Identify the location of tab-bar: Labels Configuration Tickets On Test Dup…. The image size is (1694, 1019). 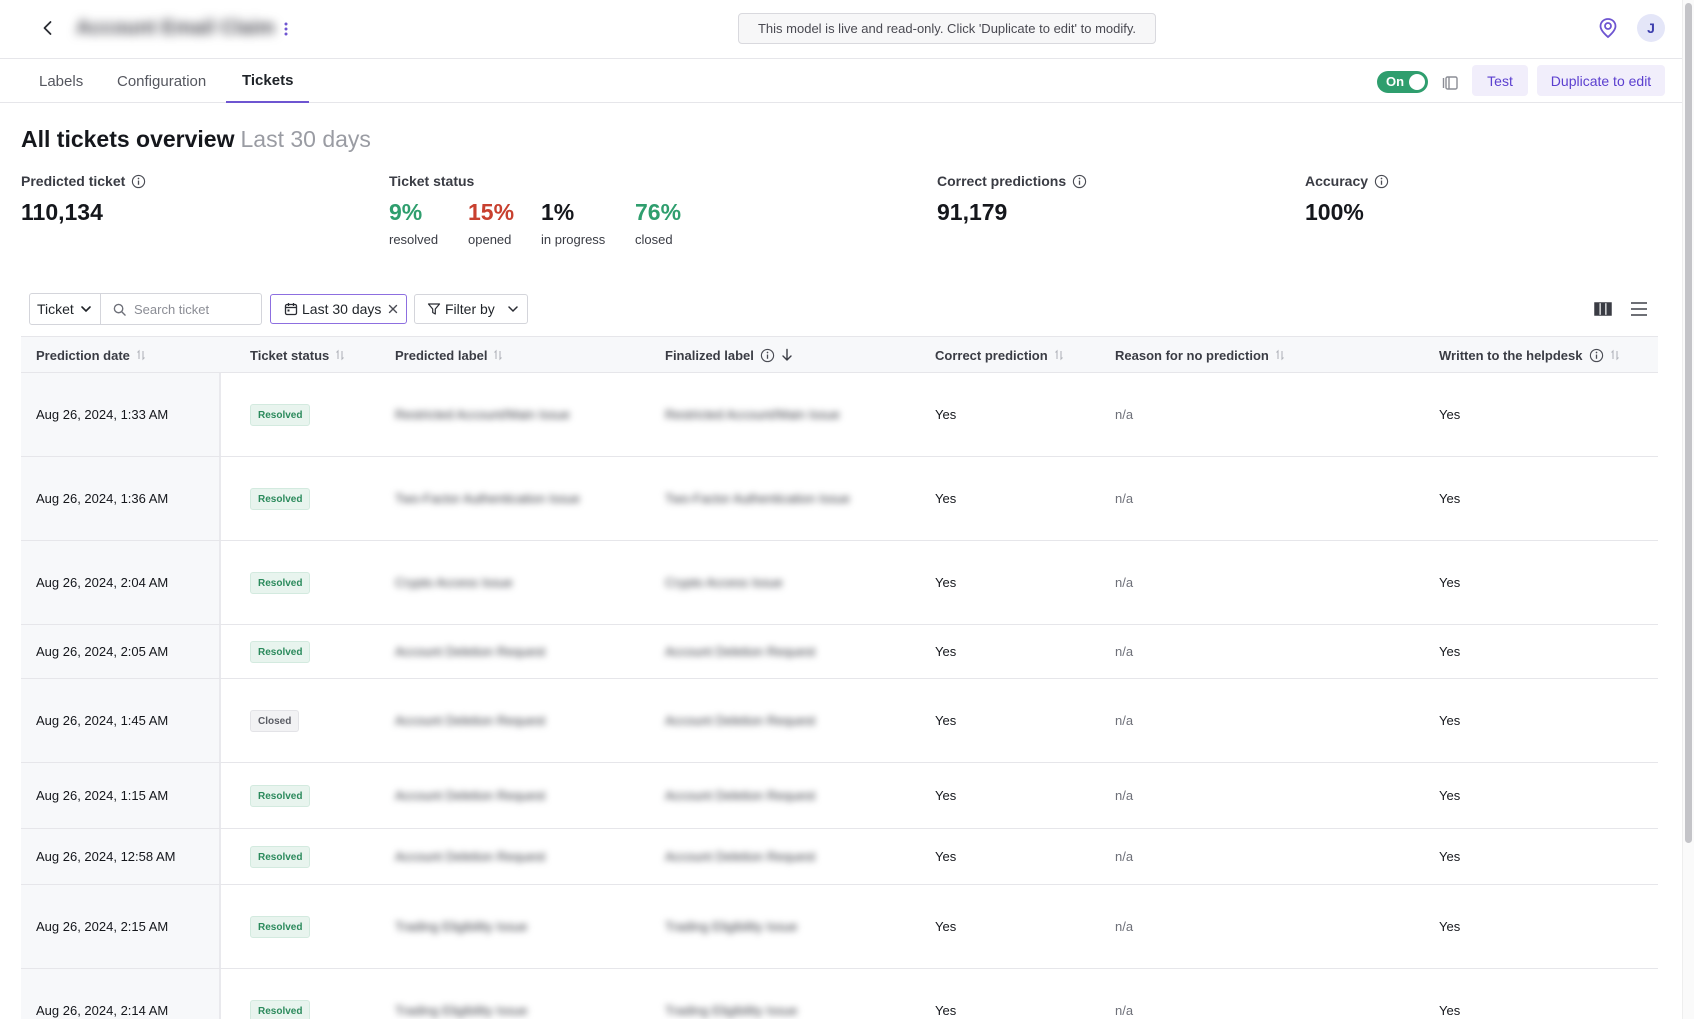
(847, 81).